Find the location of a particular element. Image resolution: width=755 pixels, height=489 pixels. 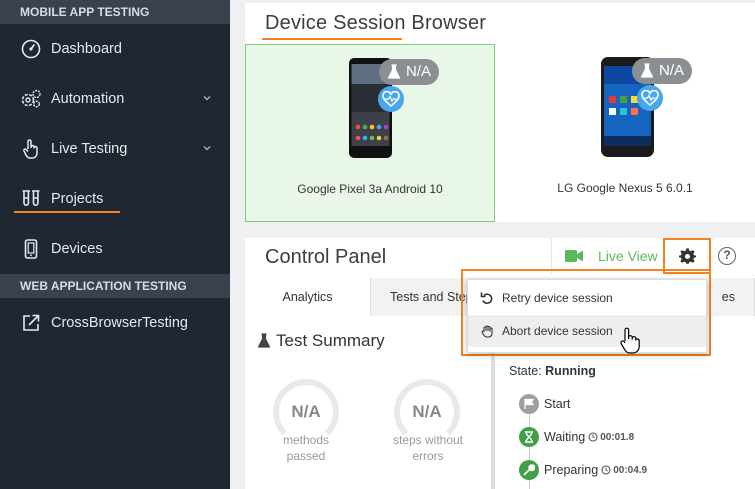

sidebar-item-label: Automation is located at coordinates (88, 99).